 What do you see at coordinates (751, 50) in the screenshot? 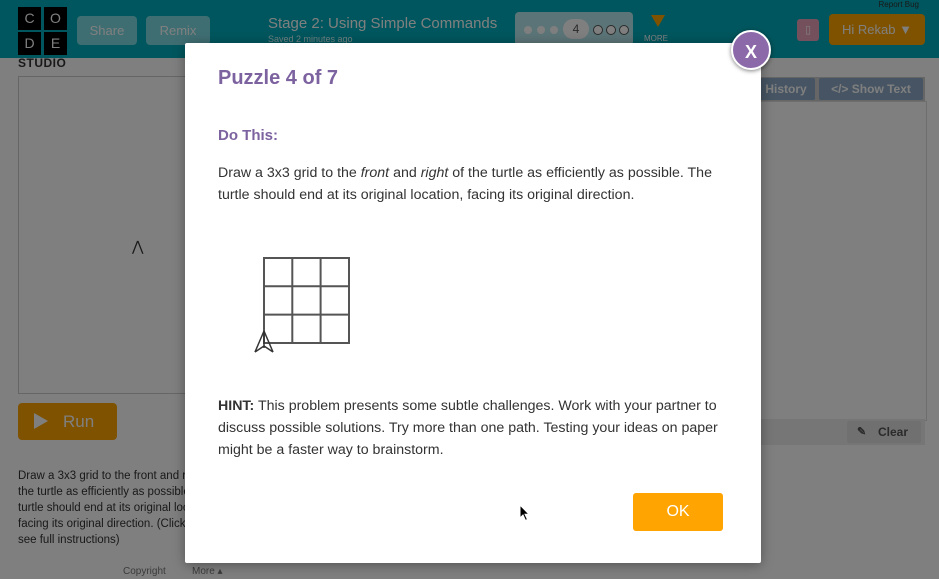
I see `close-dialog-button: X` at bounding box center [751, 50].